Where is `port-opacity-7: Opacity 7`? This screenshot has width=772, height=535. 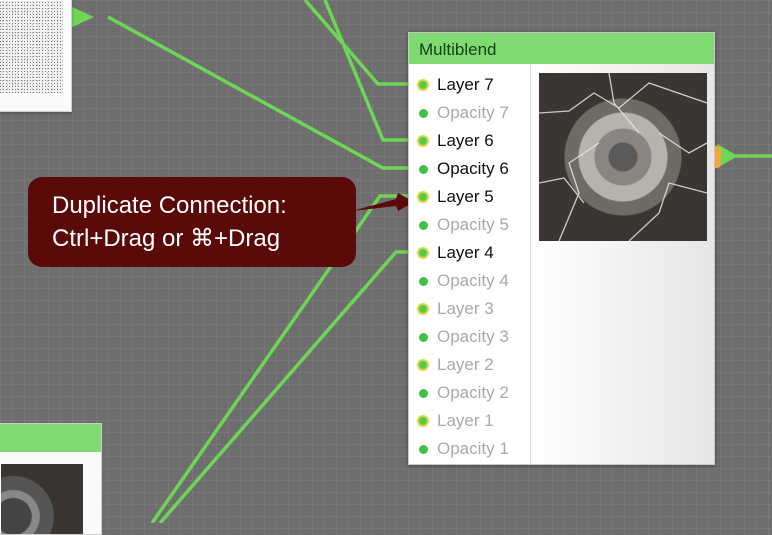
port-opacity-7: Opacity 7 is located at coordinates (469, 113).